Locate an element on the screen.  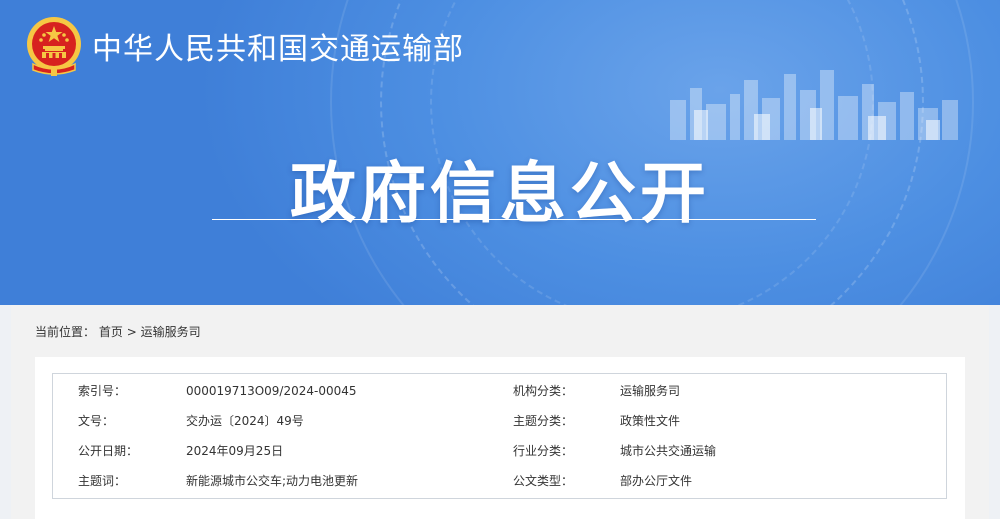
document-number-value: 交办运〔2024〕49号 is located at coordinates (245, 421).